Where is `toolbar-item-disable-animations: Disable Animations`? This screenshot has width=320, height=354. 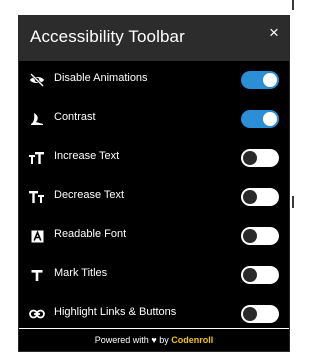 toolbar-item-disable-animations: Disable Animations is located at coordinates (154, 80).